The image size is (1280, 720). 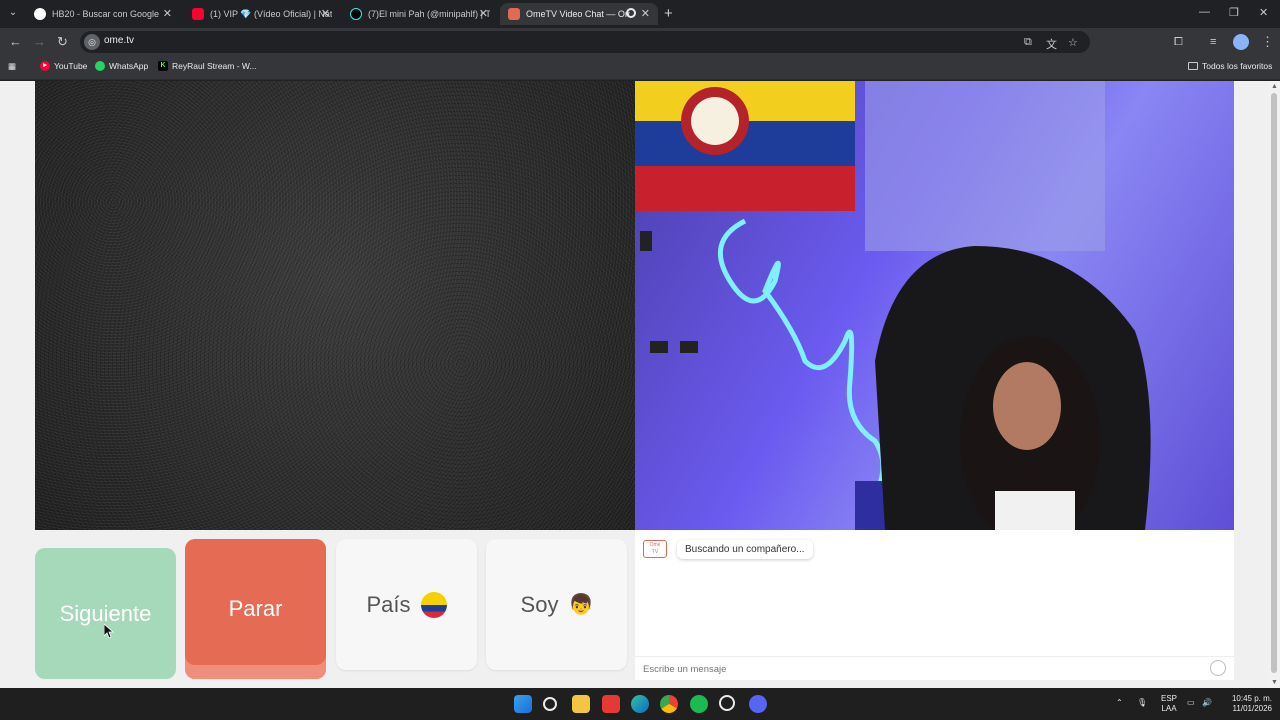 What do you see at coordinates (1119, 703) in the screenshot?
I see `show-hidden-icons: ⌃` at bounding box center [1119, 703].